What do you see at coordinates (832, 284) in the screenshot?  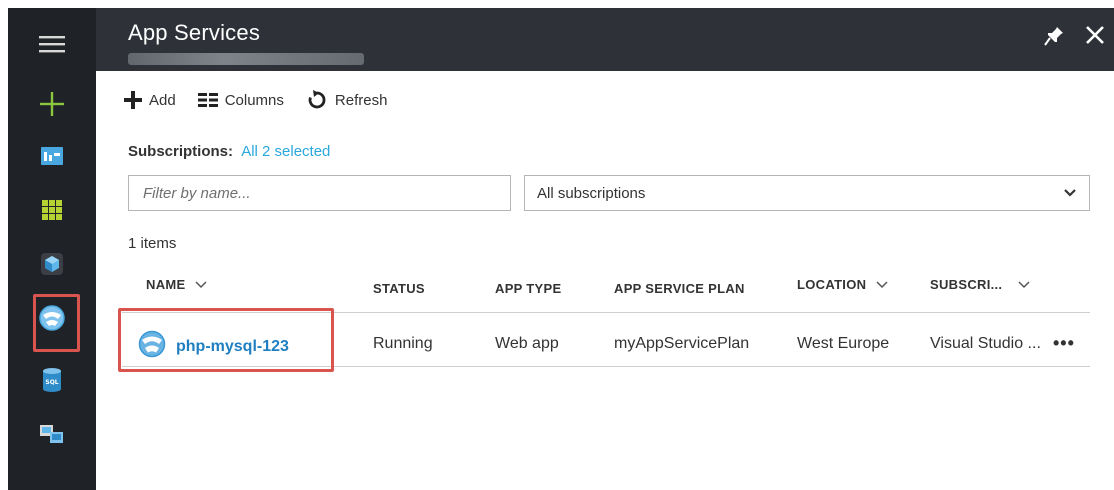 I see `column-header-location-label: LOCATION` at bounding box center [832, 284].